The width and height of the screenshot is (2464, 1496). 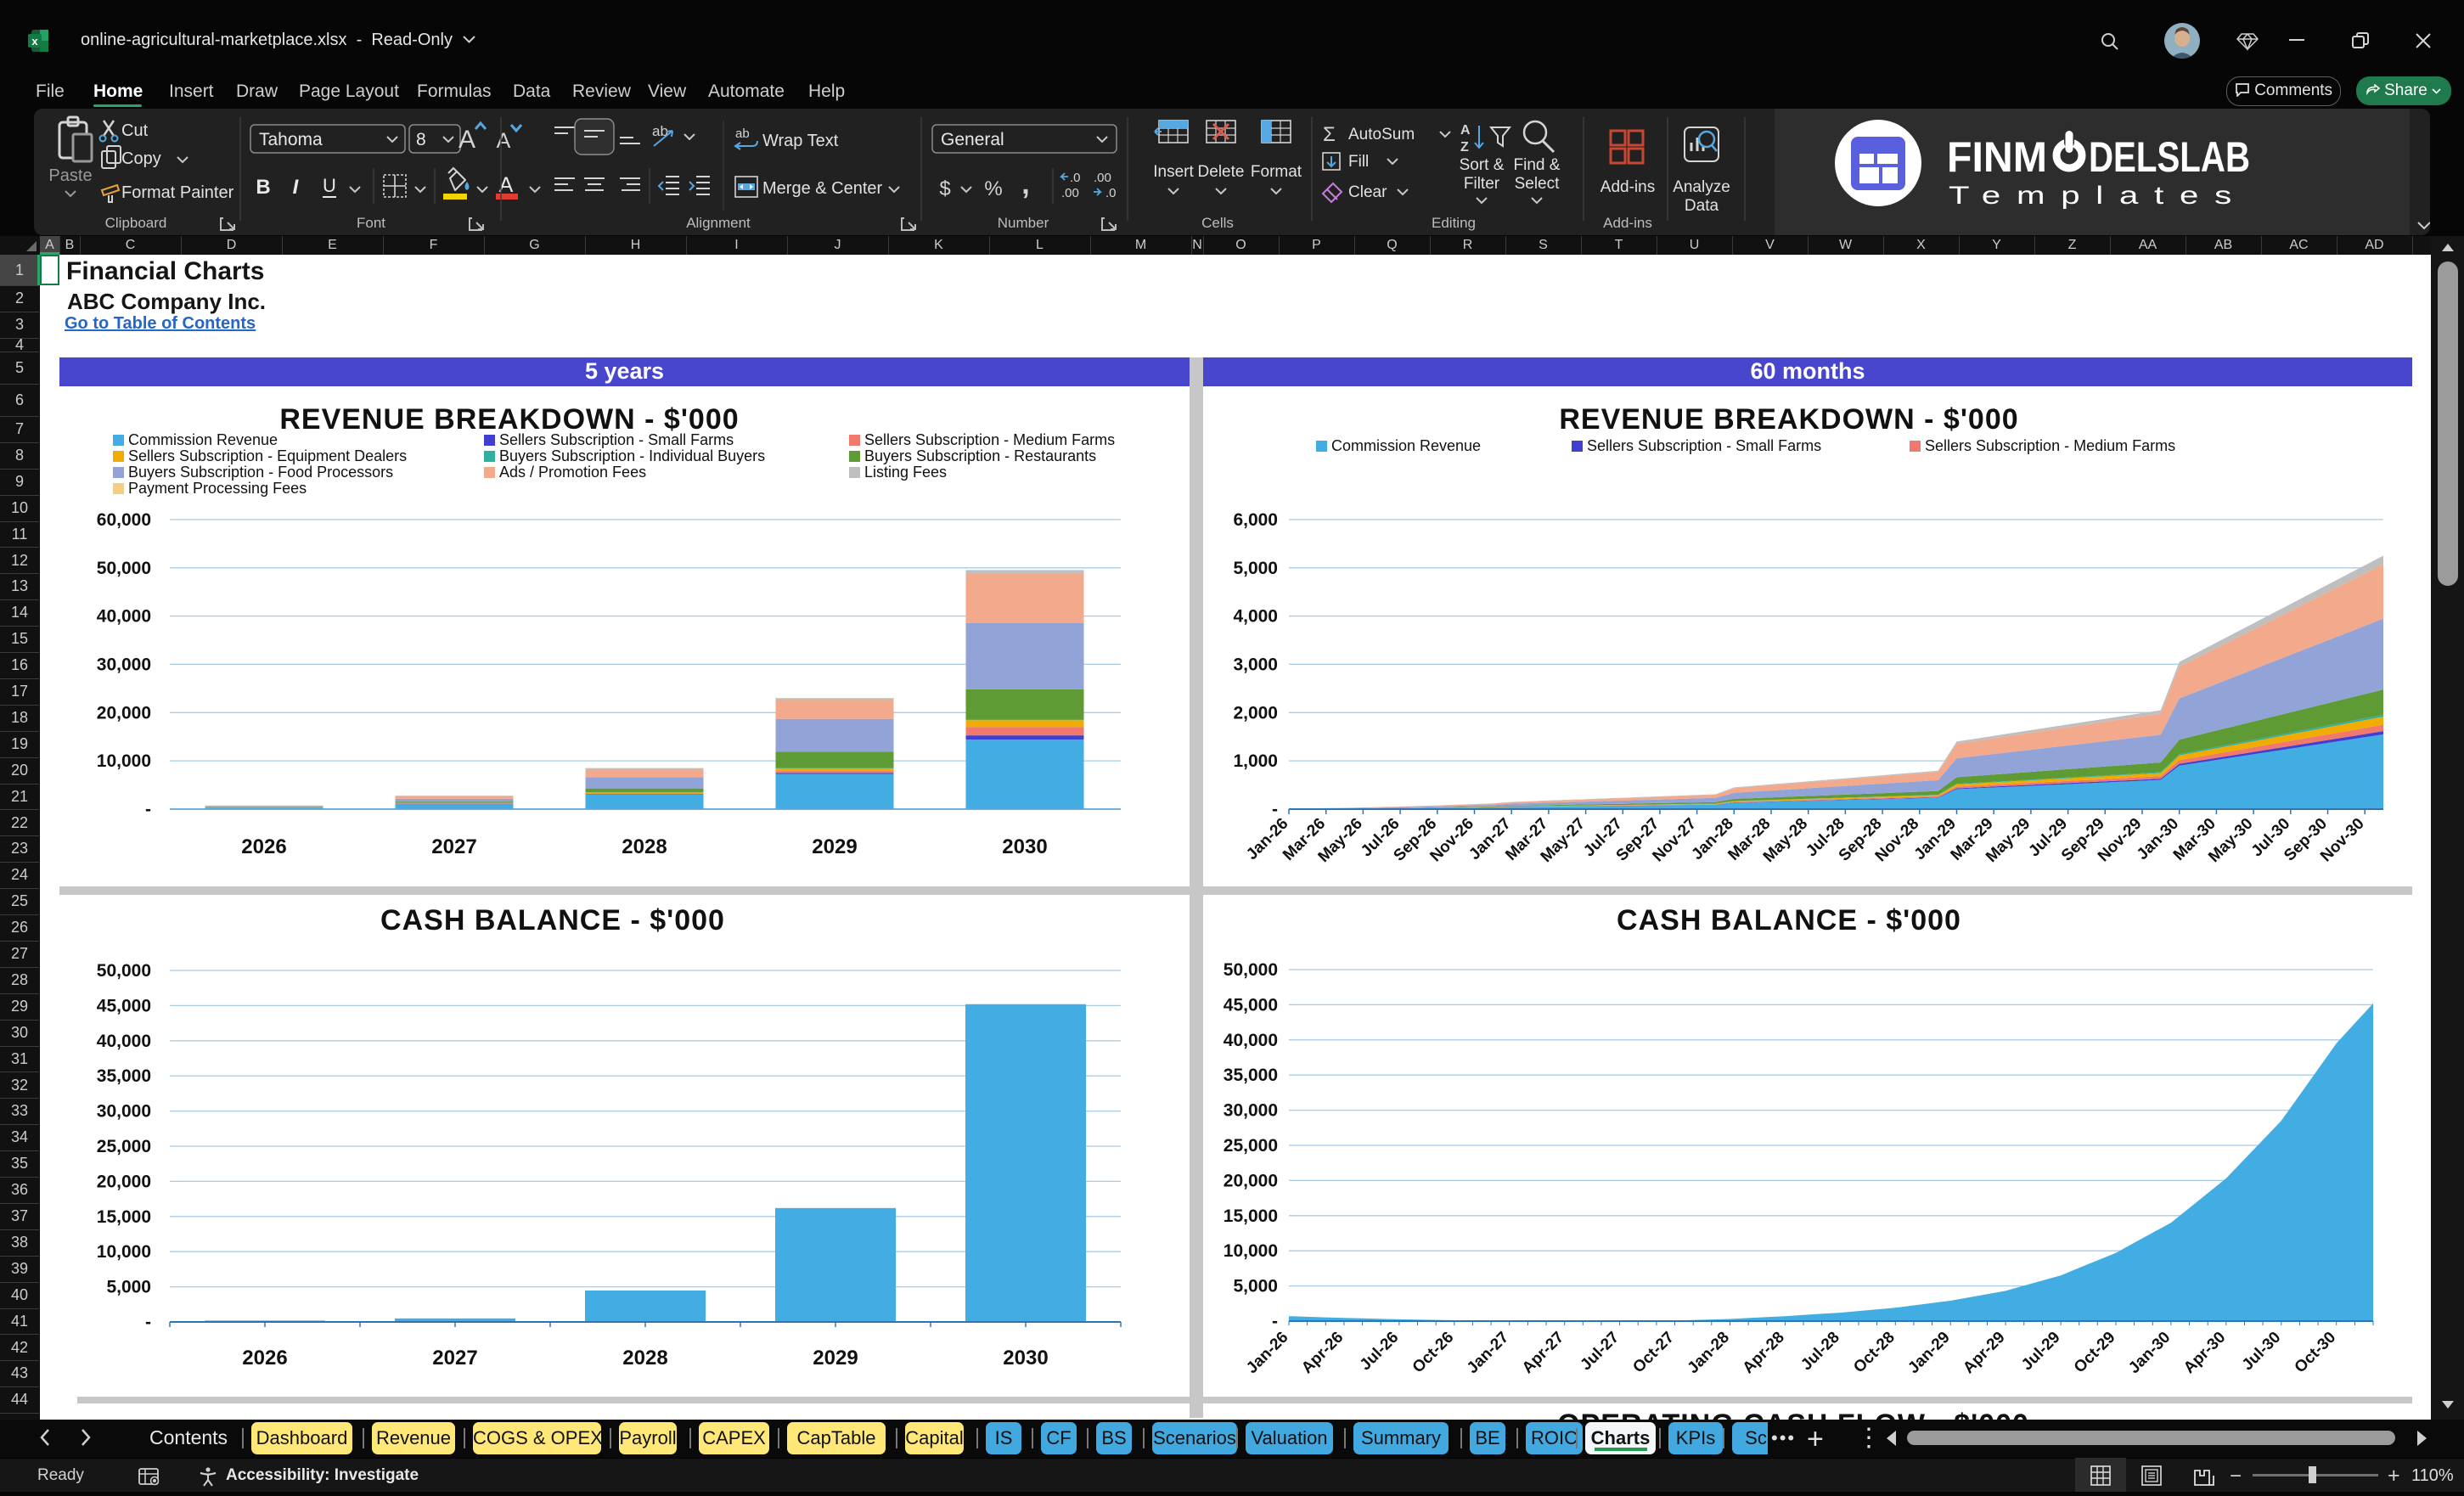 What do you see at coordinates (2316, 1353) in the screenshot?
I see `svg-text: Oct-30` at bounding box center [2316, 1353].